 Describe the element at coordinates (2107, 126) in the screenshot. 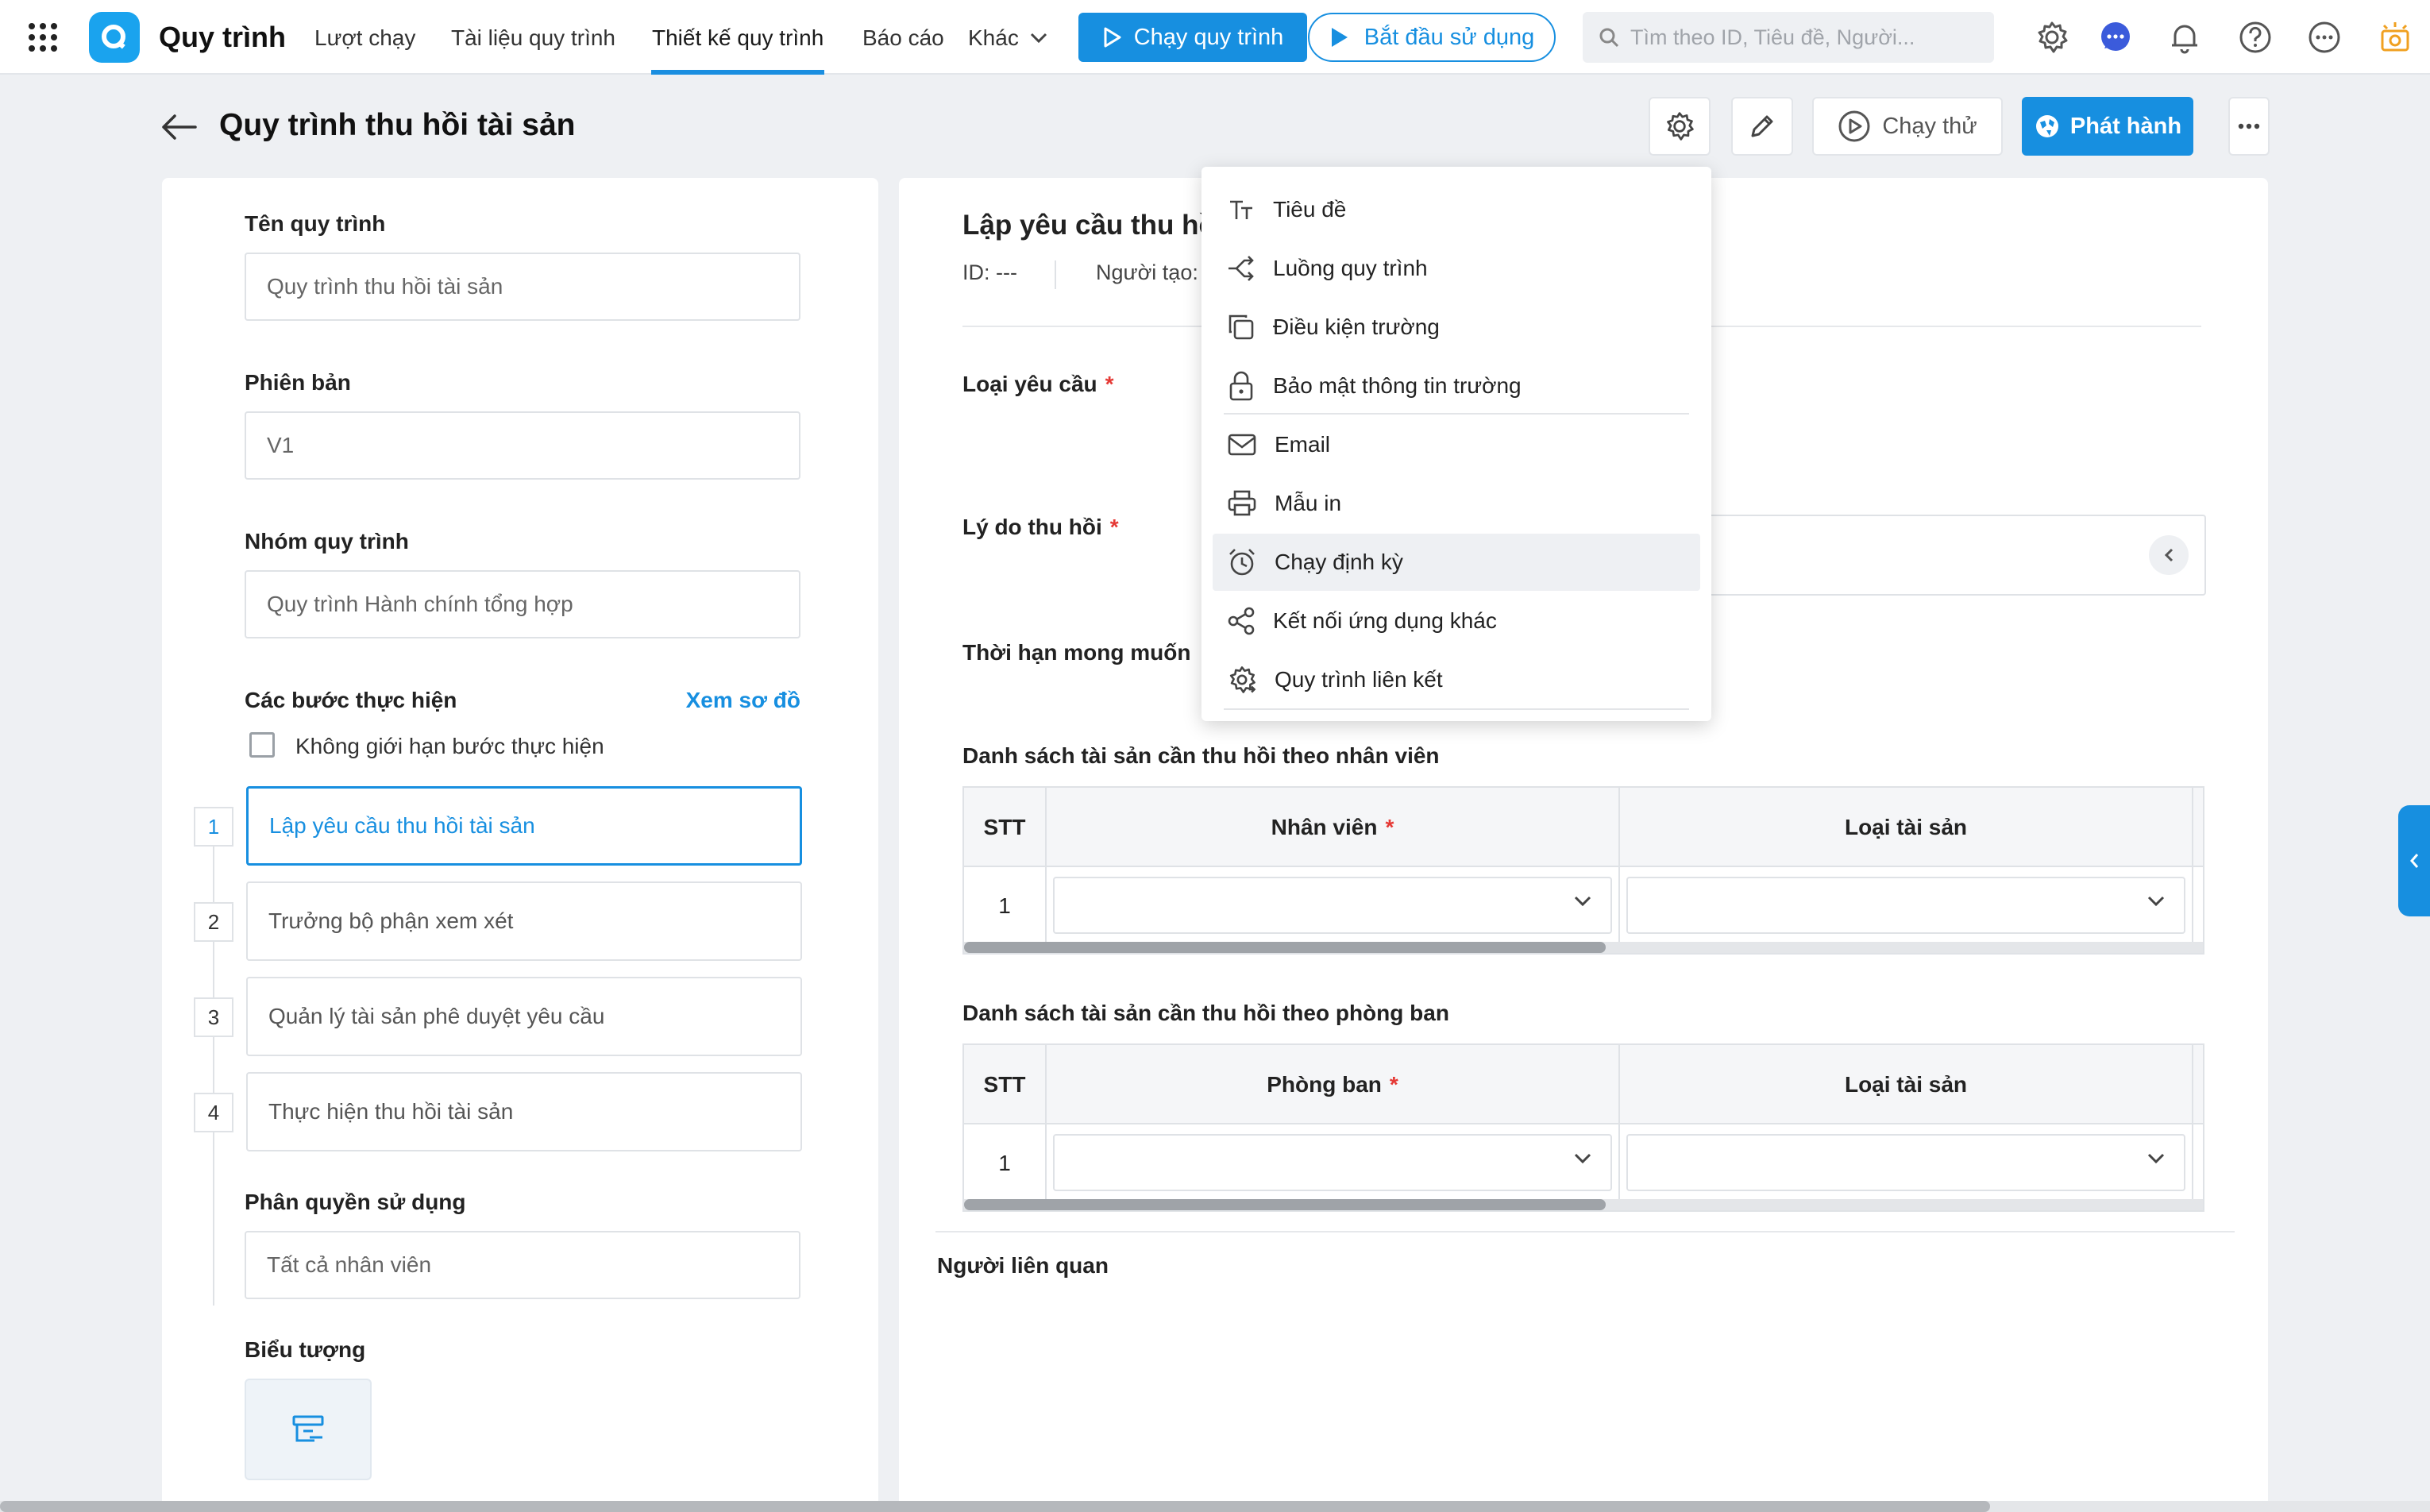

I see `publish-button: Phát hành` at that location.